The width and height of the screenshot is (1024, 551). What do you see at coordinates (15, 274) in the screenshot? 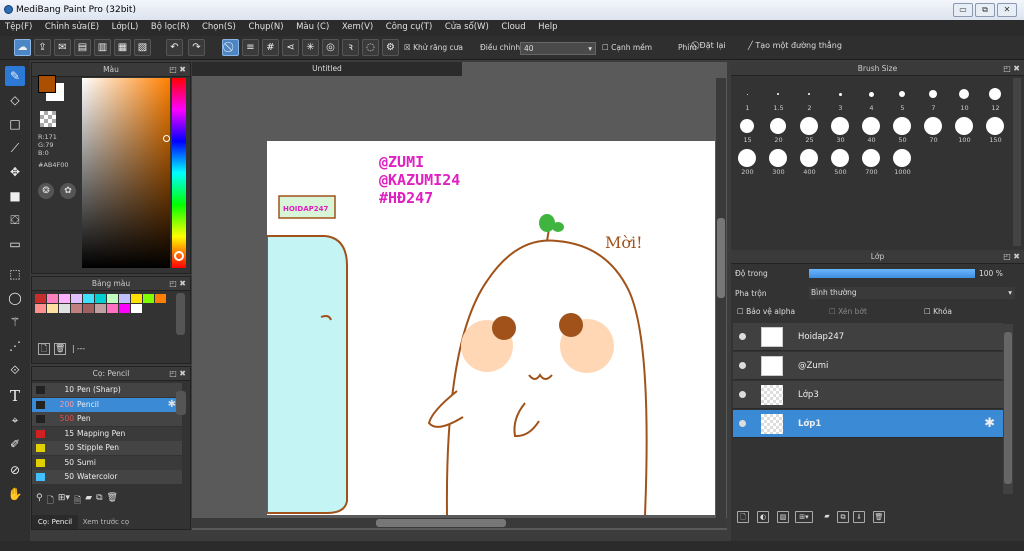
I see `select-tool-icon: ⬚` at bounding box center [15, 274].